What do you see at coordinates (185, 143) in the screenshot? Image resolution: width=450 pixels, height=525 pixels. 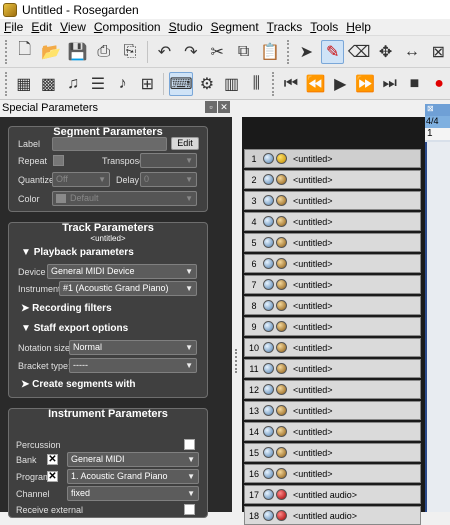 I see `edit-label-button: Edit` at bounding box center [185, 143].